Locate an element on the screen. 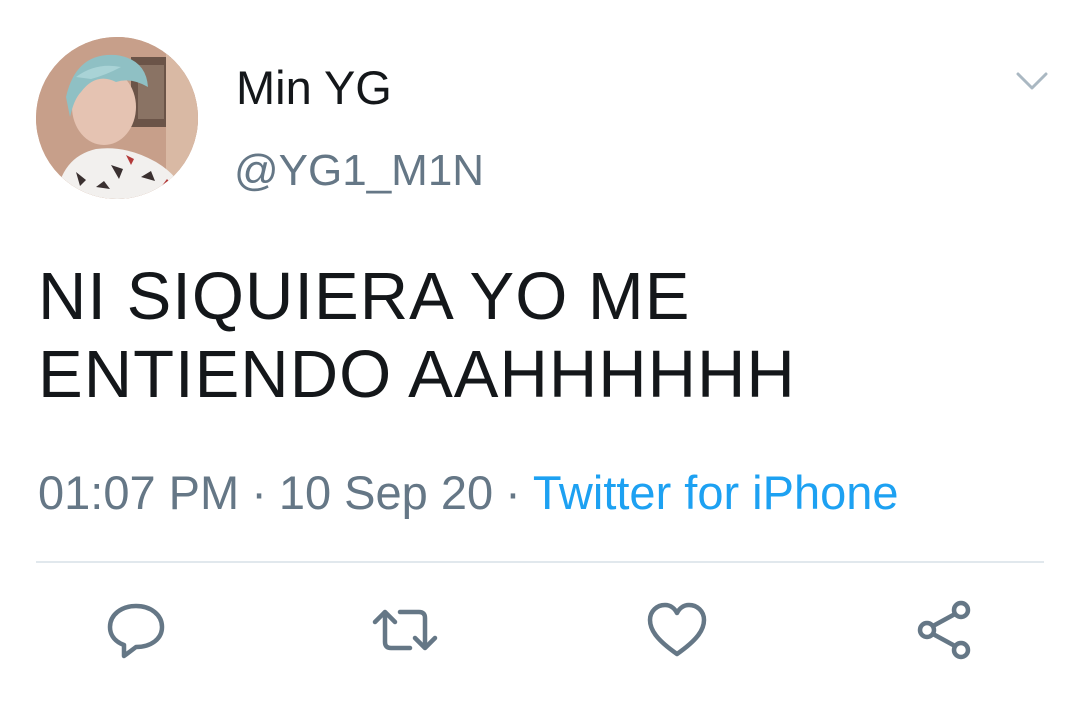  heart-icon is located at coordinates (677, 629).